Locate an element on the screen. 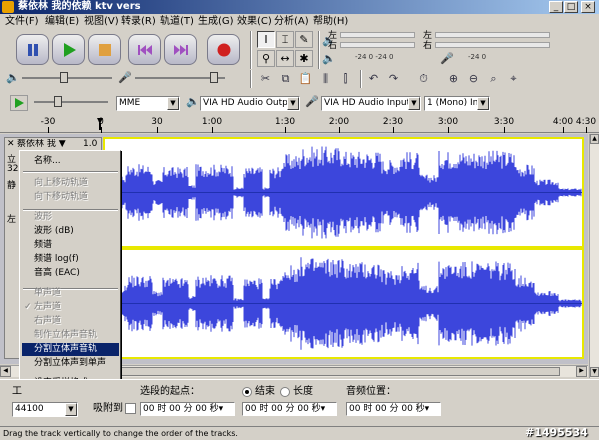  copy-icon: ⧉ is located at coordinates (285, 79).